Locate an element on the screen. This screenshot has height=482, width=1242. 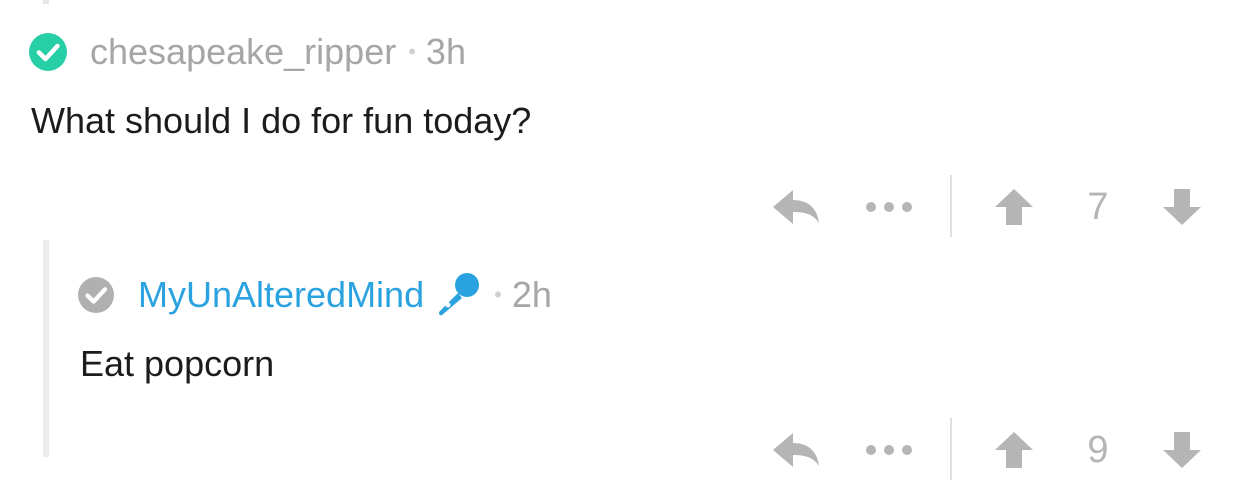
comment-header: MyUnAlteredMind • 2h is located at coordinates (315, 295).